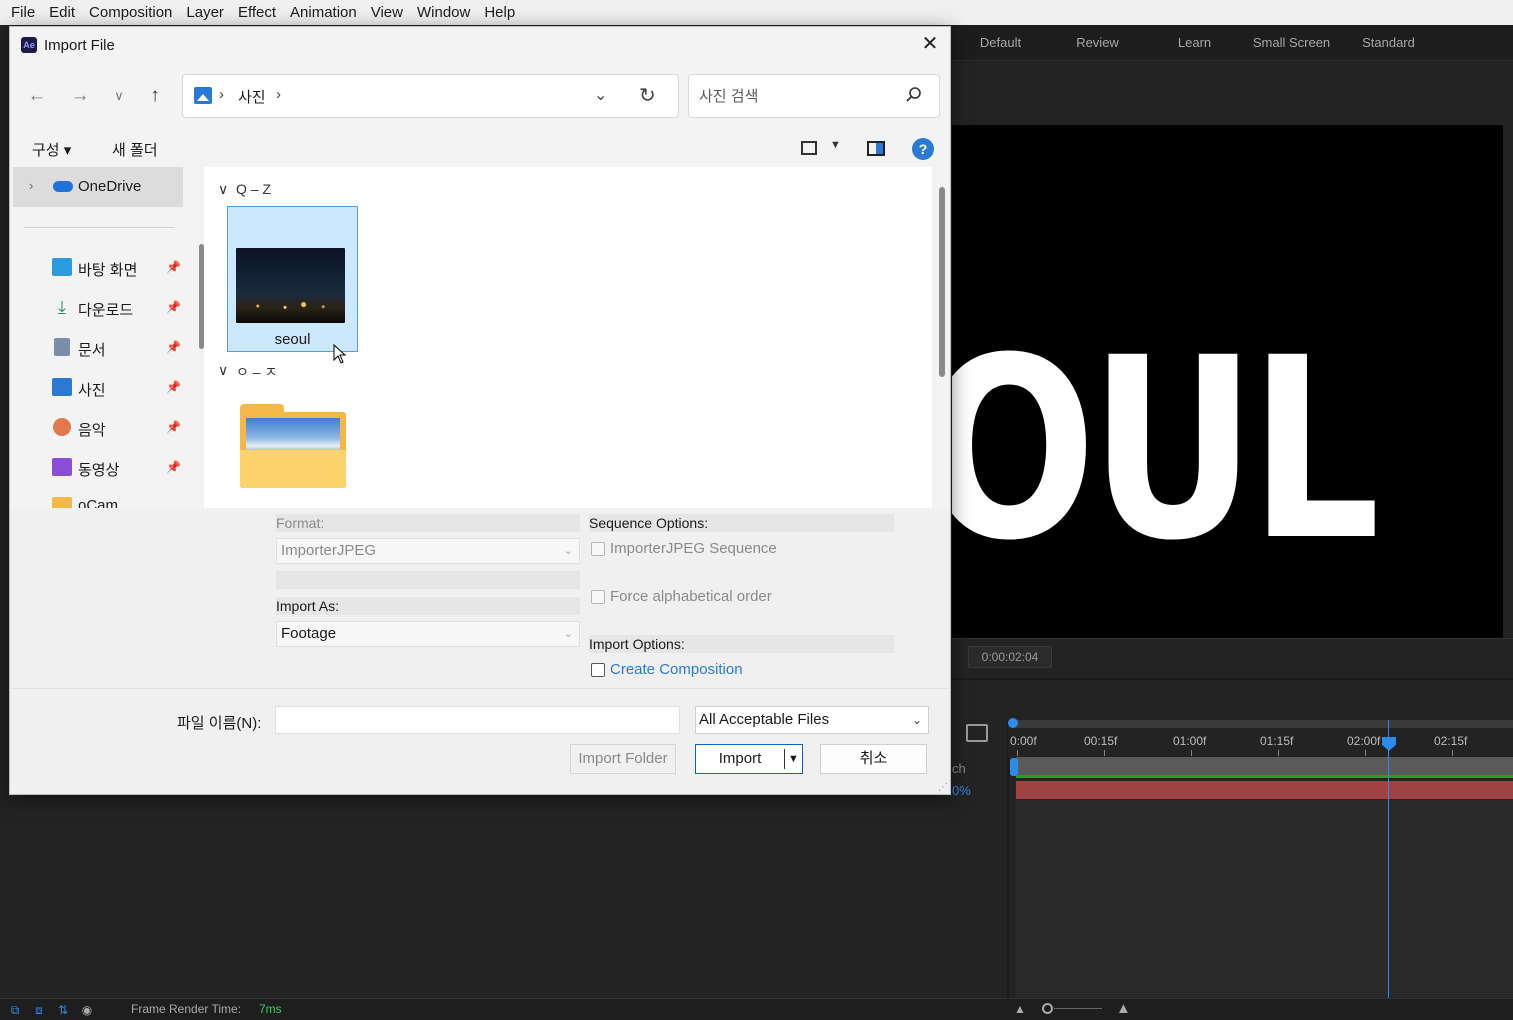 Image resolution: width=1513 pixels, height=1020 pixels. I want to click on help-icon: ?, so click(923, 149).